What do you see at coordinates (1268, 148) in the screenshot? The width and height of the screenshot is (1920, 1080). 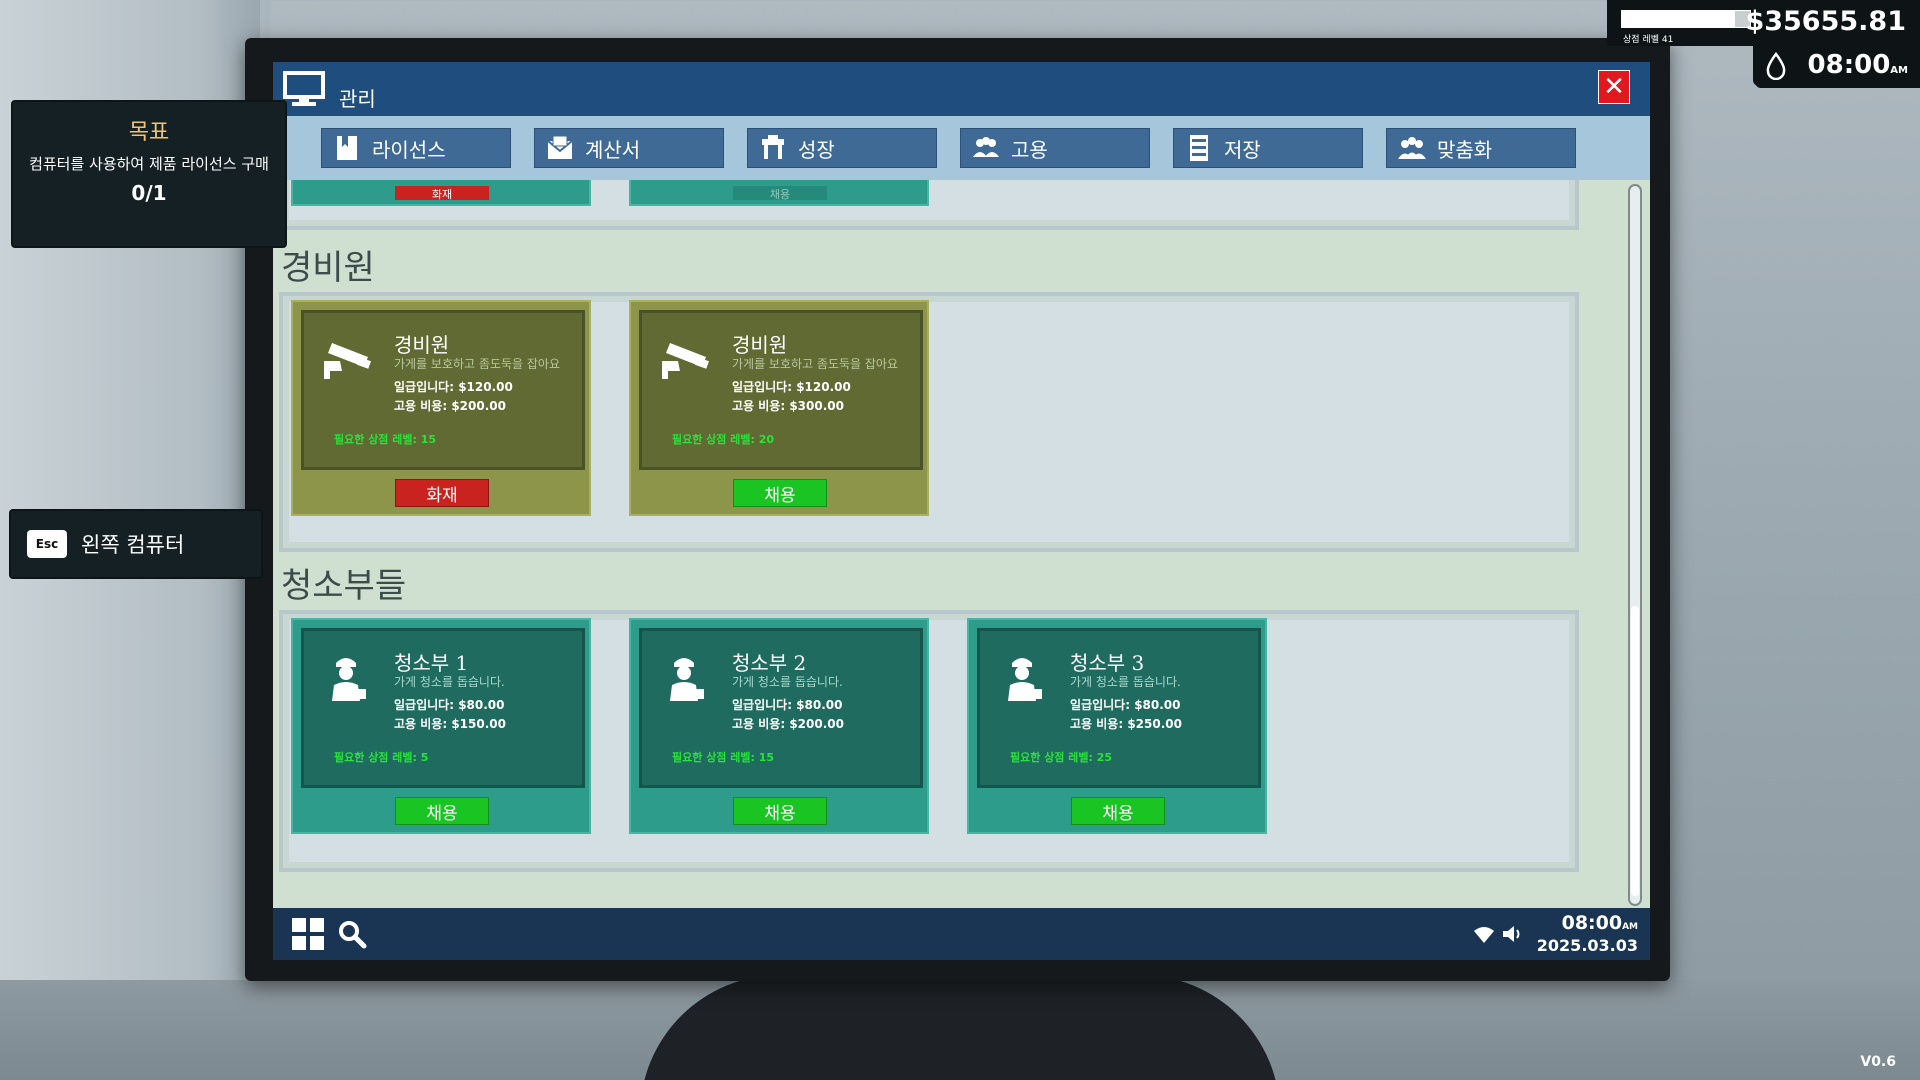 I see `tab-save: 저장` at bounding box center [1268, 148].